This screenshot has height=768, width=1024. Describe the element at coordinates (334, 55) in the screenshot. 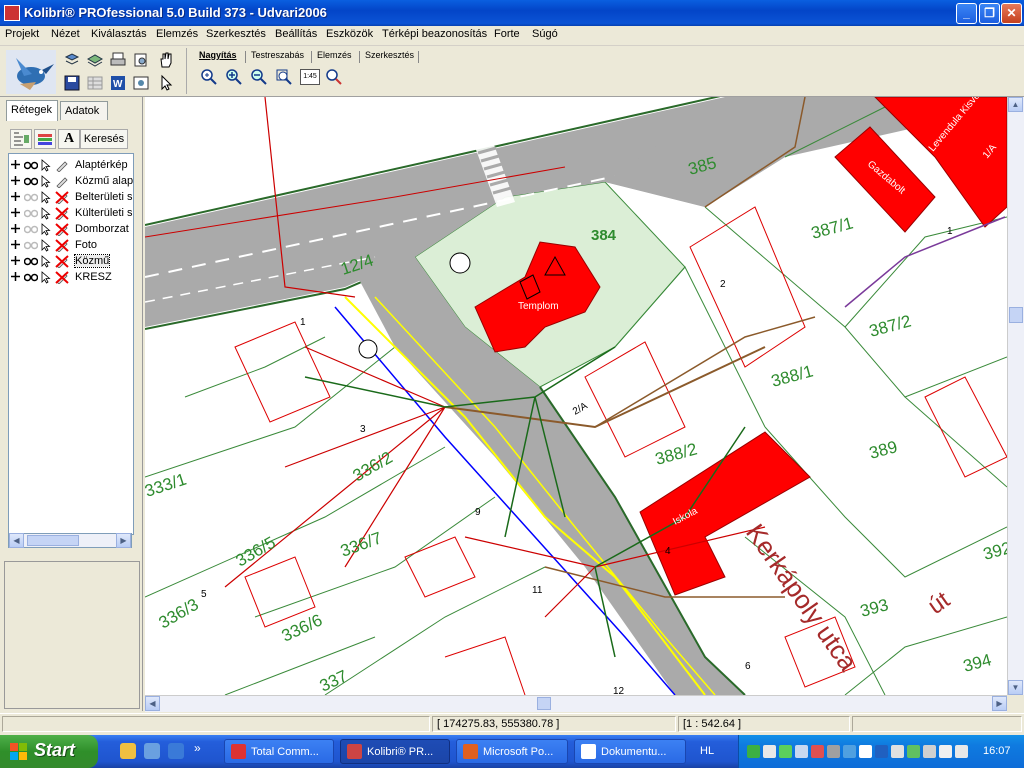

I see `tab-elemzes: Elemzés` at that location.